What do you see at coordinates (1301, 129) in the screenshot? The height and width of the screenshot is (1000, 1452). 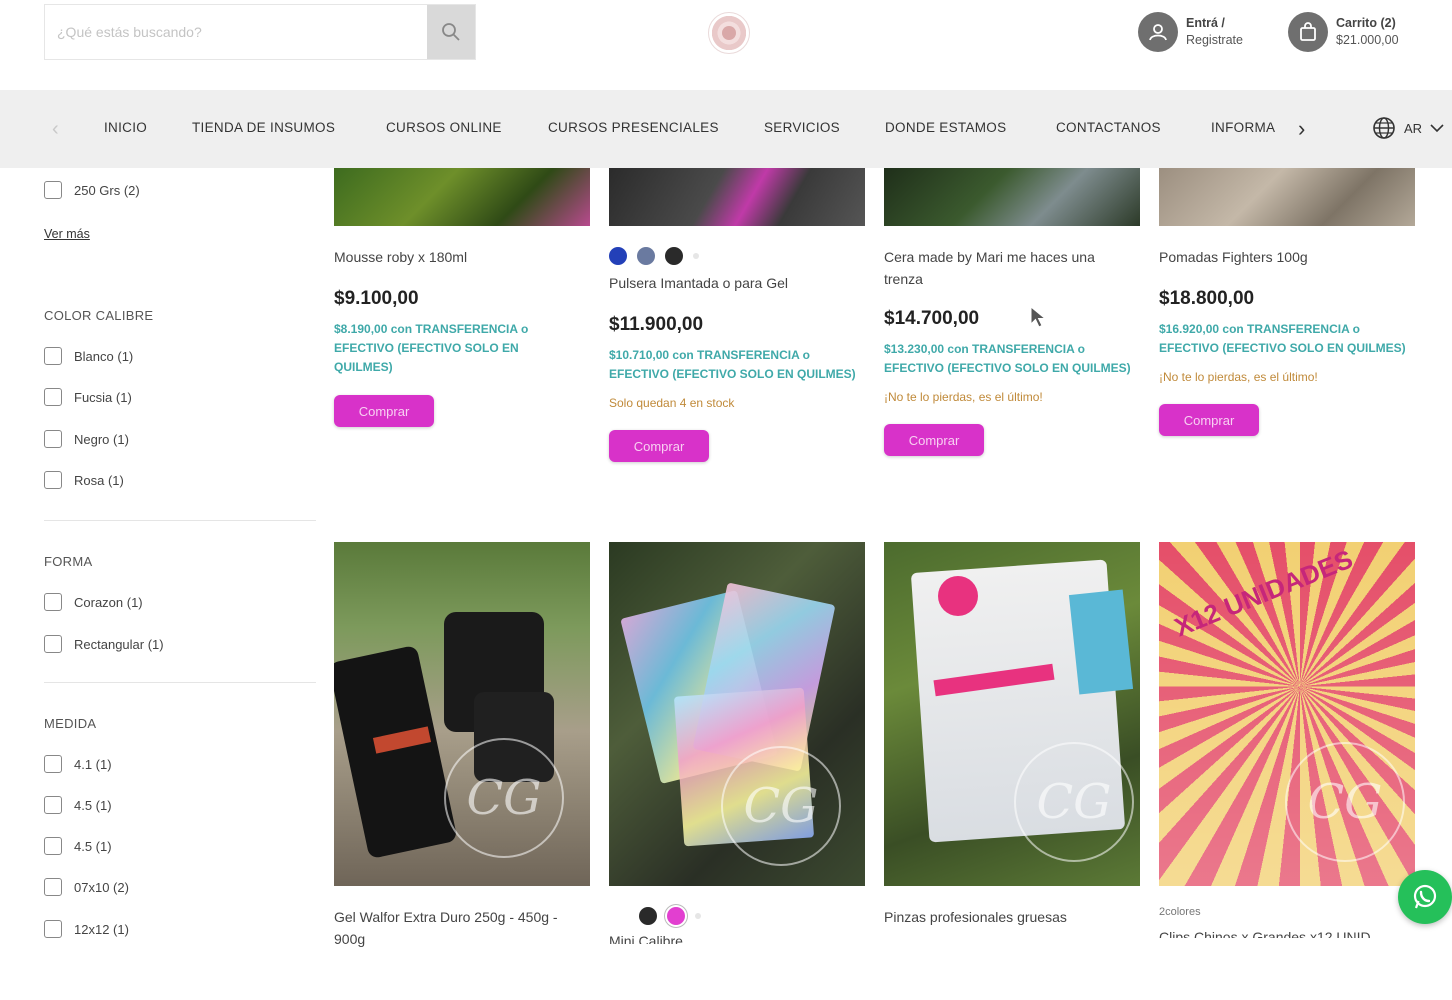 I see `chevron-right-icon: ›` at bounding box center [1301, 129].